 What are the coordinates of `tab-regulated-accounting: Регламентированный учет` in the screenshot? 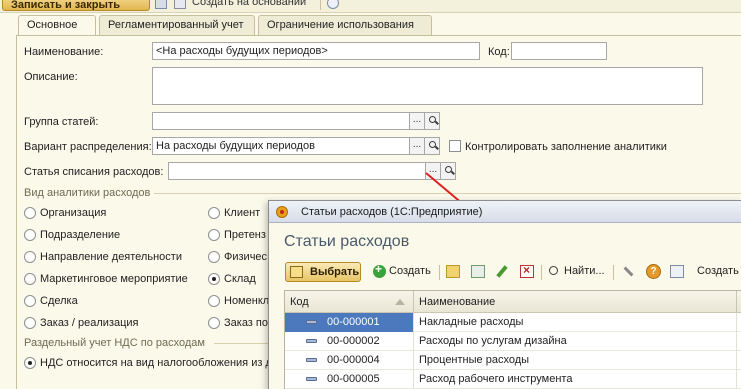 It's located at (177, 25).